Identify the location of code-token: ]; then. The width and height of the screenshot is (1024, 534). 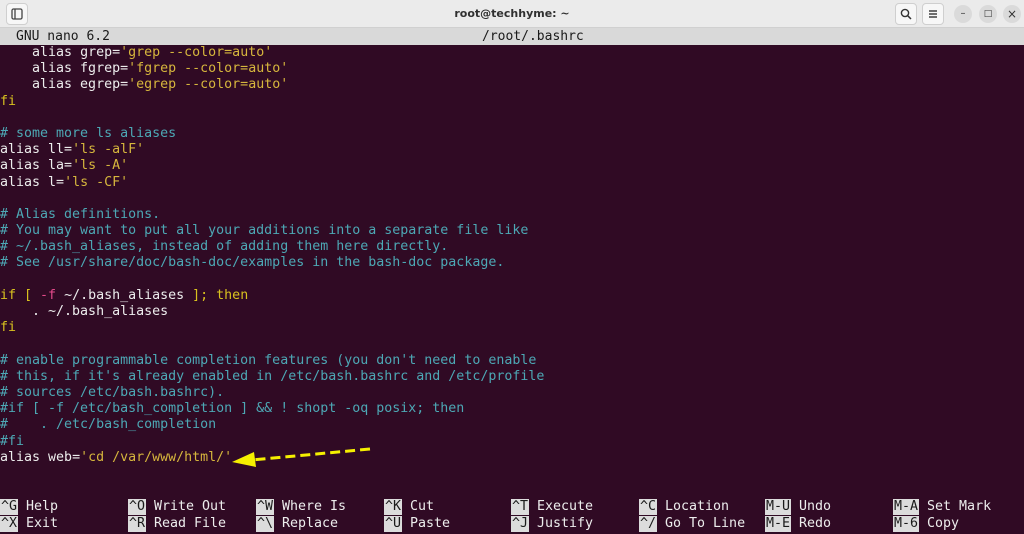
(220, 295).